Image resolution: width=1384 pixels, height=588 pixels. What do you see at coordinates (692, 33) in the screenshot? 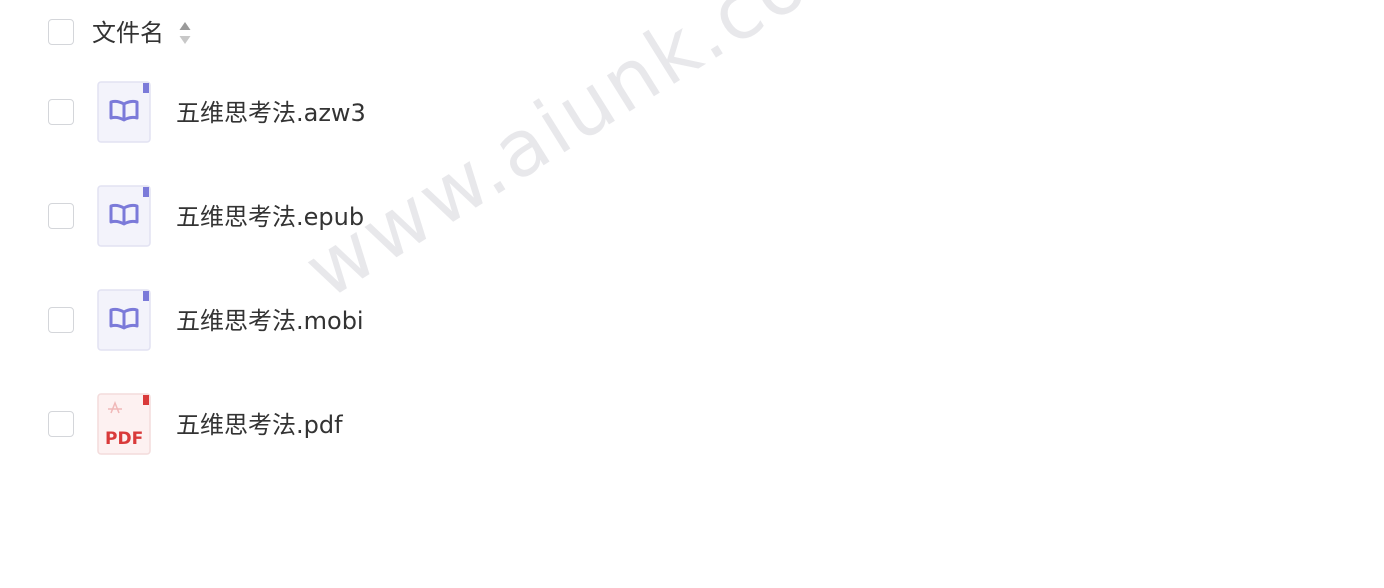
I see `file-list-header: 文件名` at bounding box center [692, 33].